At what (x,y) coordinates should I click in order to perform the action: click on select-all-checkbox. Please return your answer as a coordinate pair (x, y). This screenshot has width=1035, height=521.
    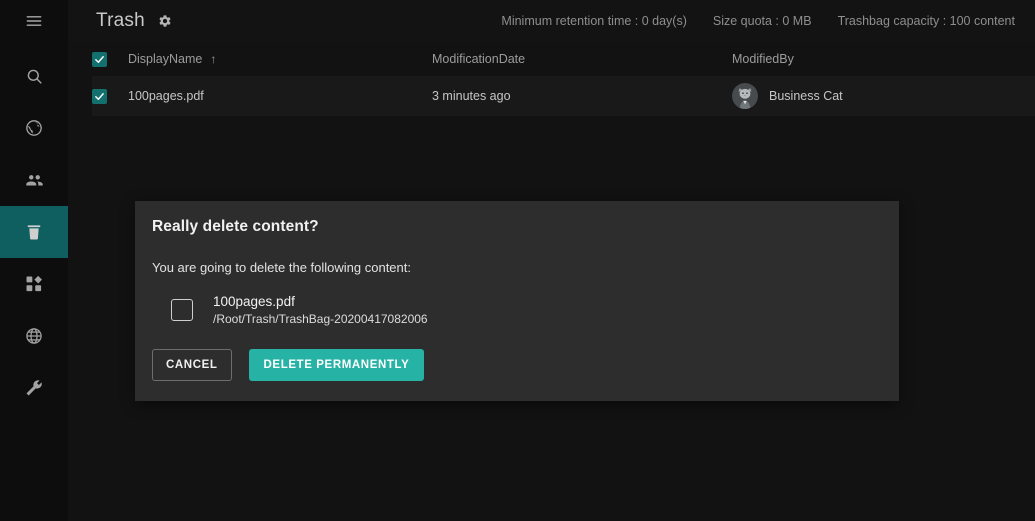
    Looking at the image, I should click on (99, 59).